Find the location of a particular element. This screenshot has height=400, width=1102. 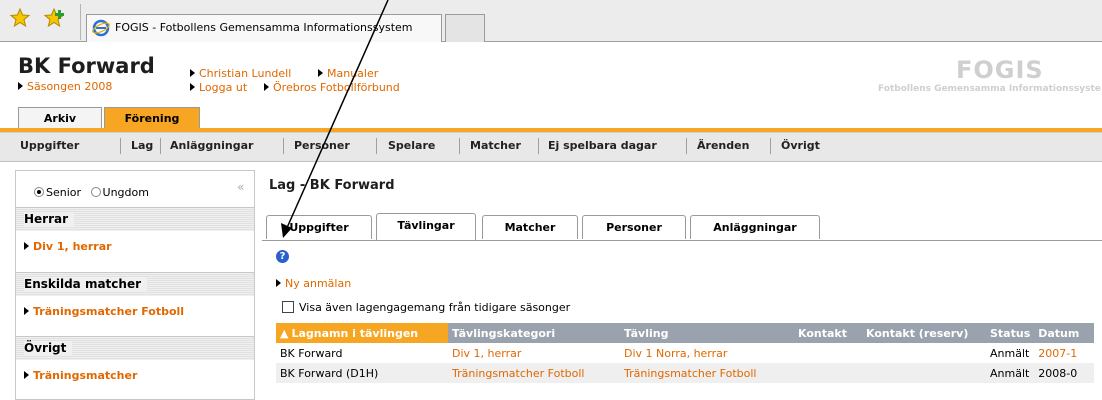

logout-link: Logga ut is located at coordinates (218, 87).